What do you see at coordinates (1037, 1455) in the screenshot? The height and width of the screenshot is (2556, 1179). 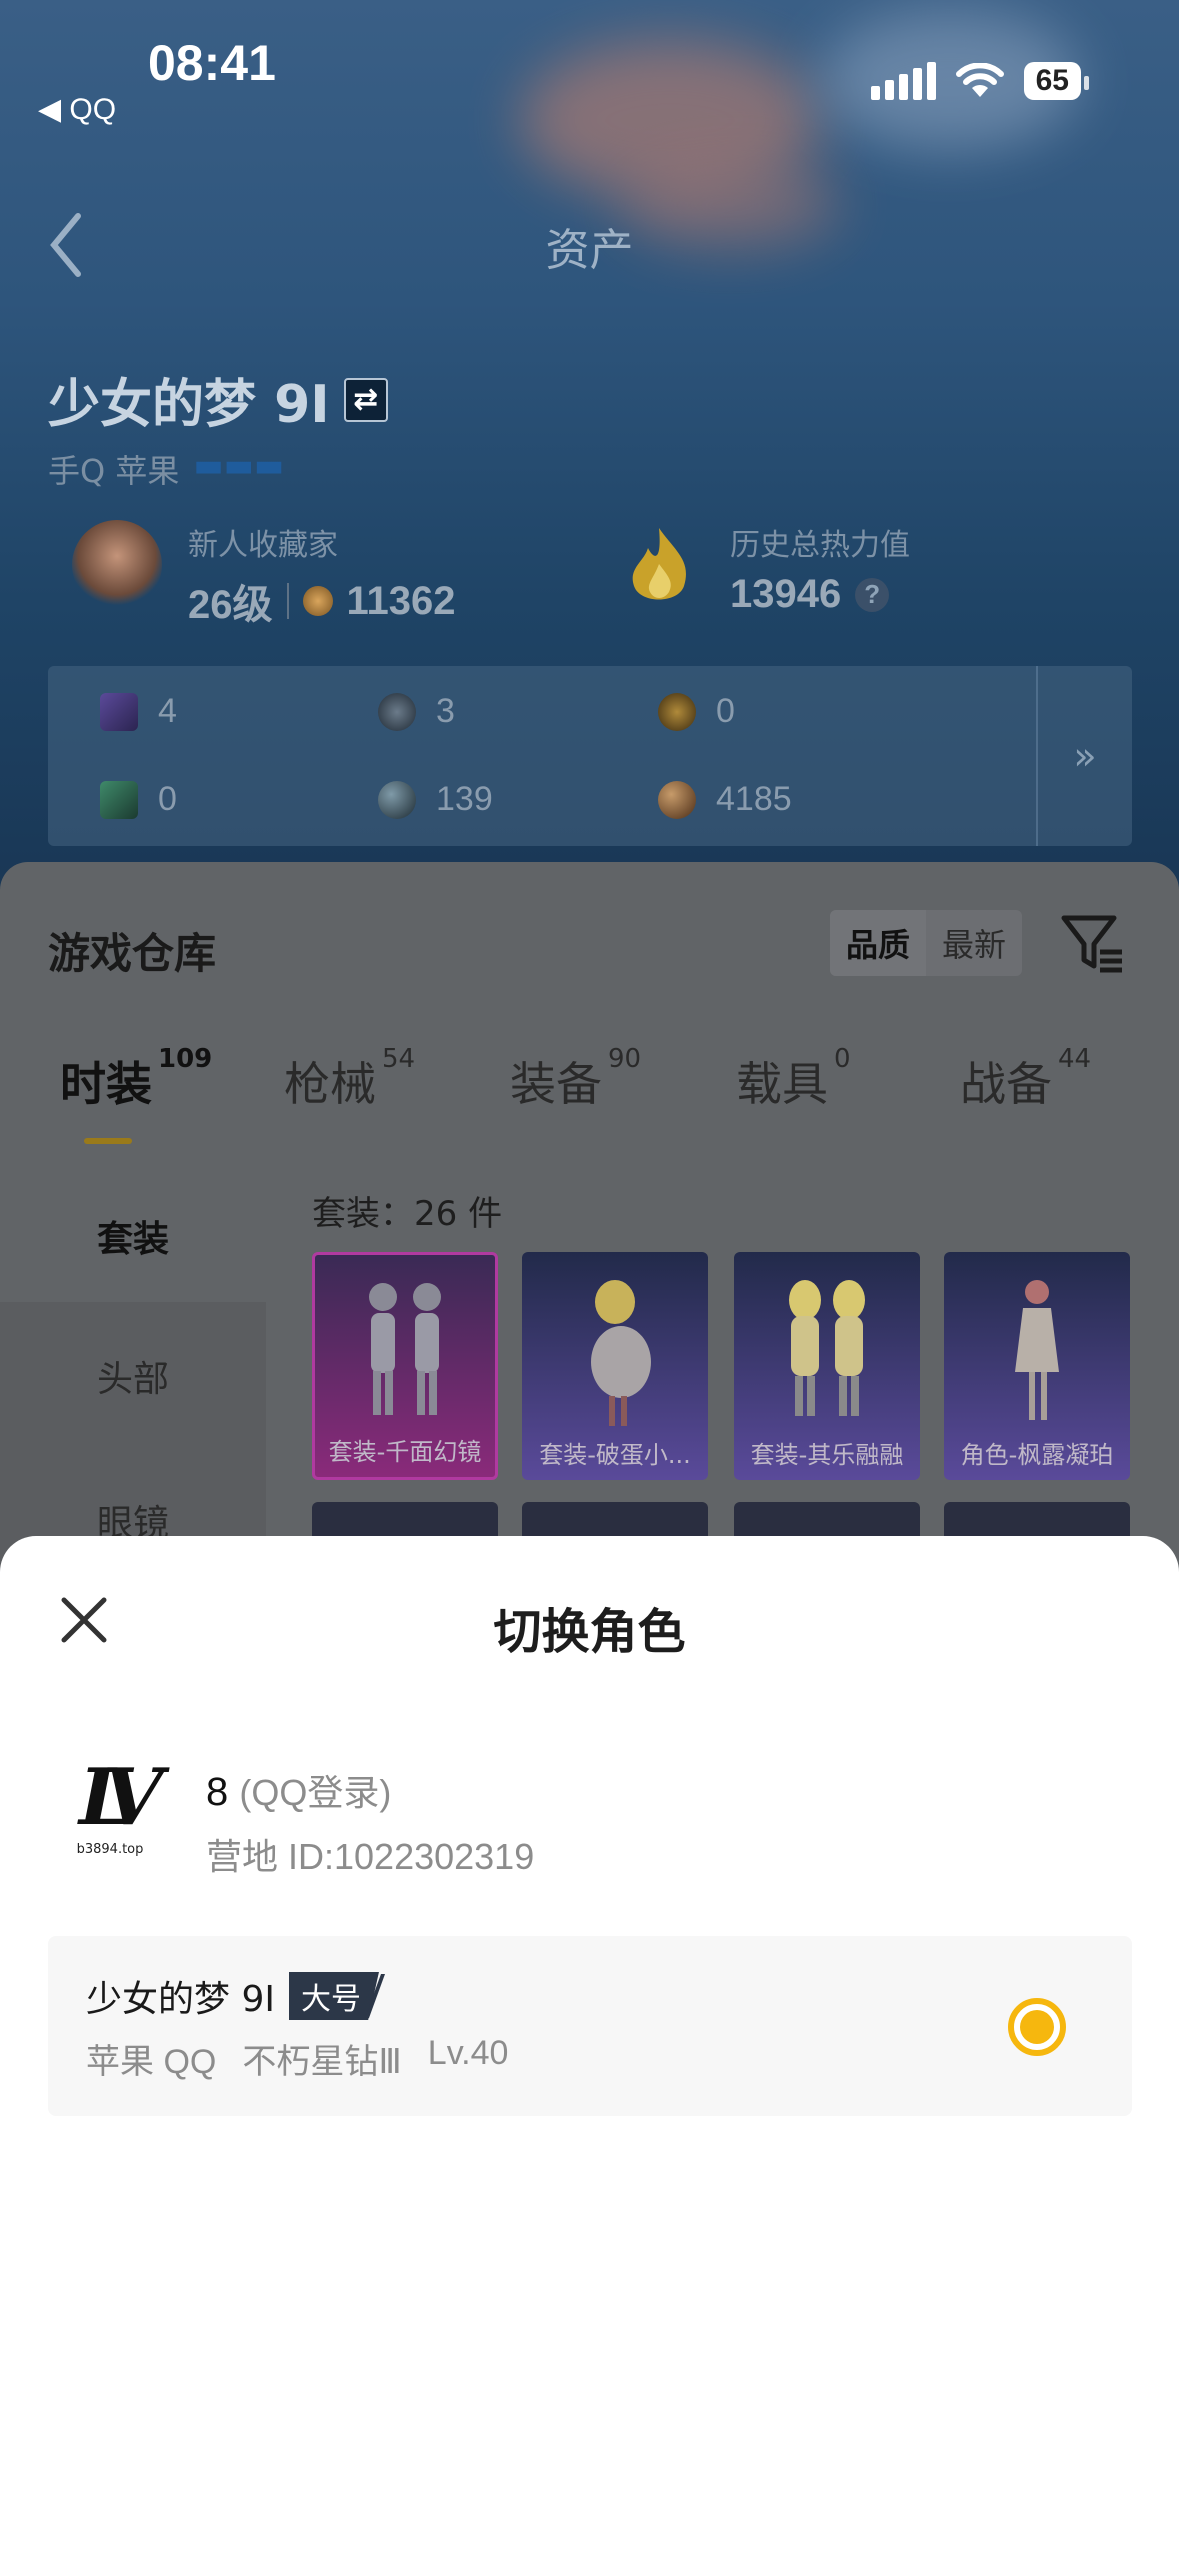 I see `item-label: 角色-枫露凝珀` at bounding box center [1037, 1455].